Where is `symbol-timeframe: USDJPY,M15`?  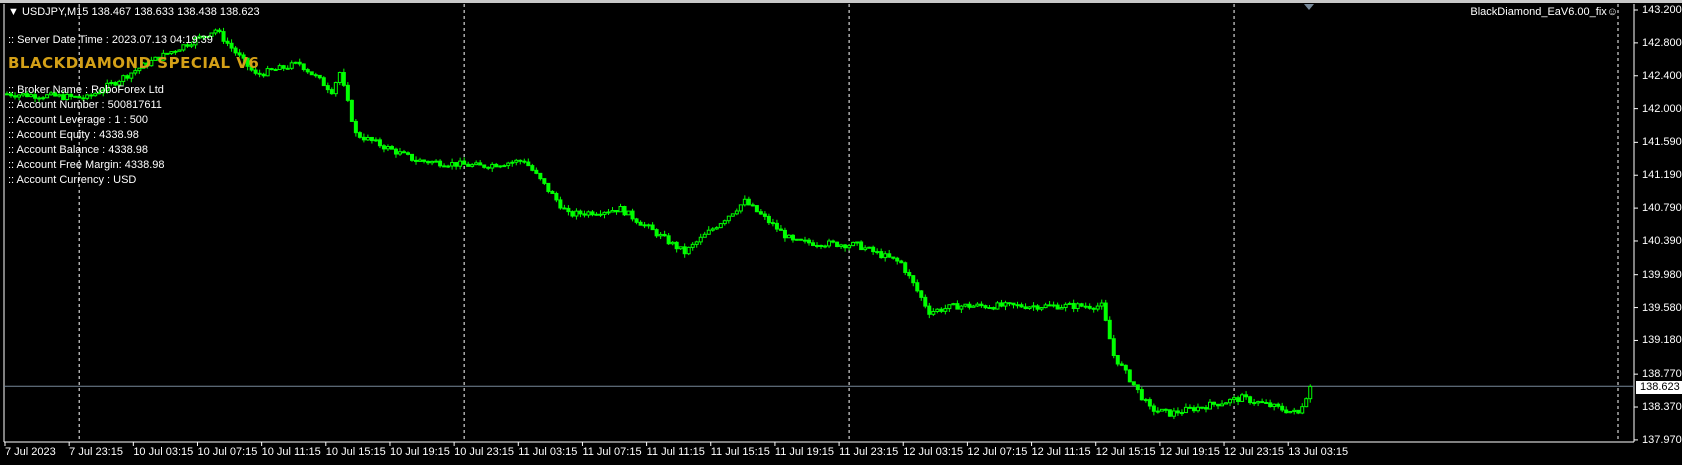 symbol-timeframe: USDJPY,M15 is located at coordinates (55, 12).